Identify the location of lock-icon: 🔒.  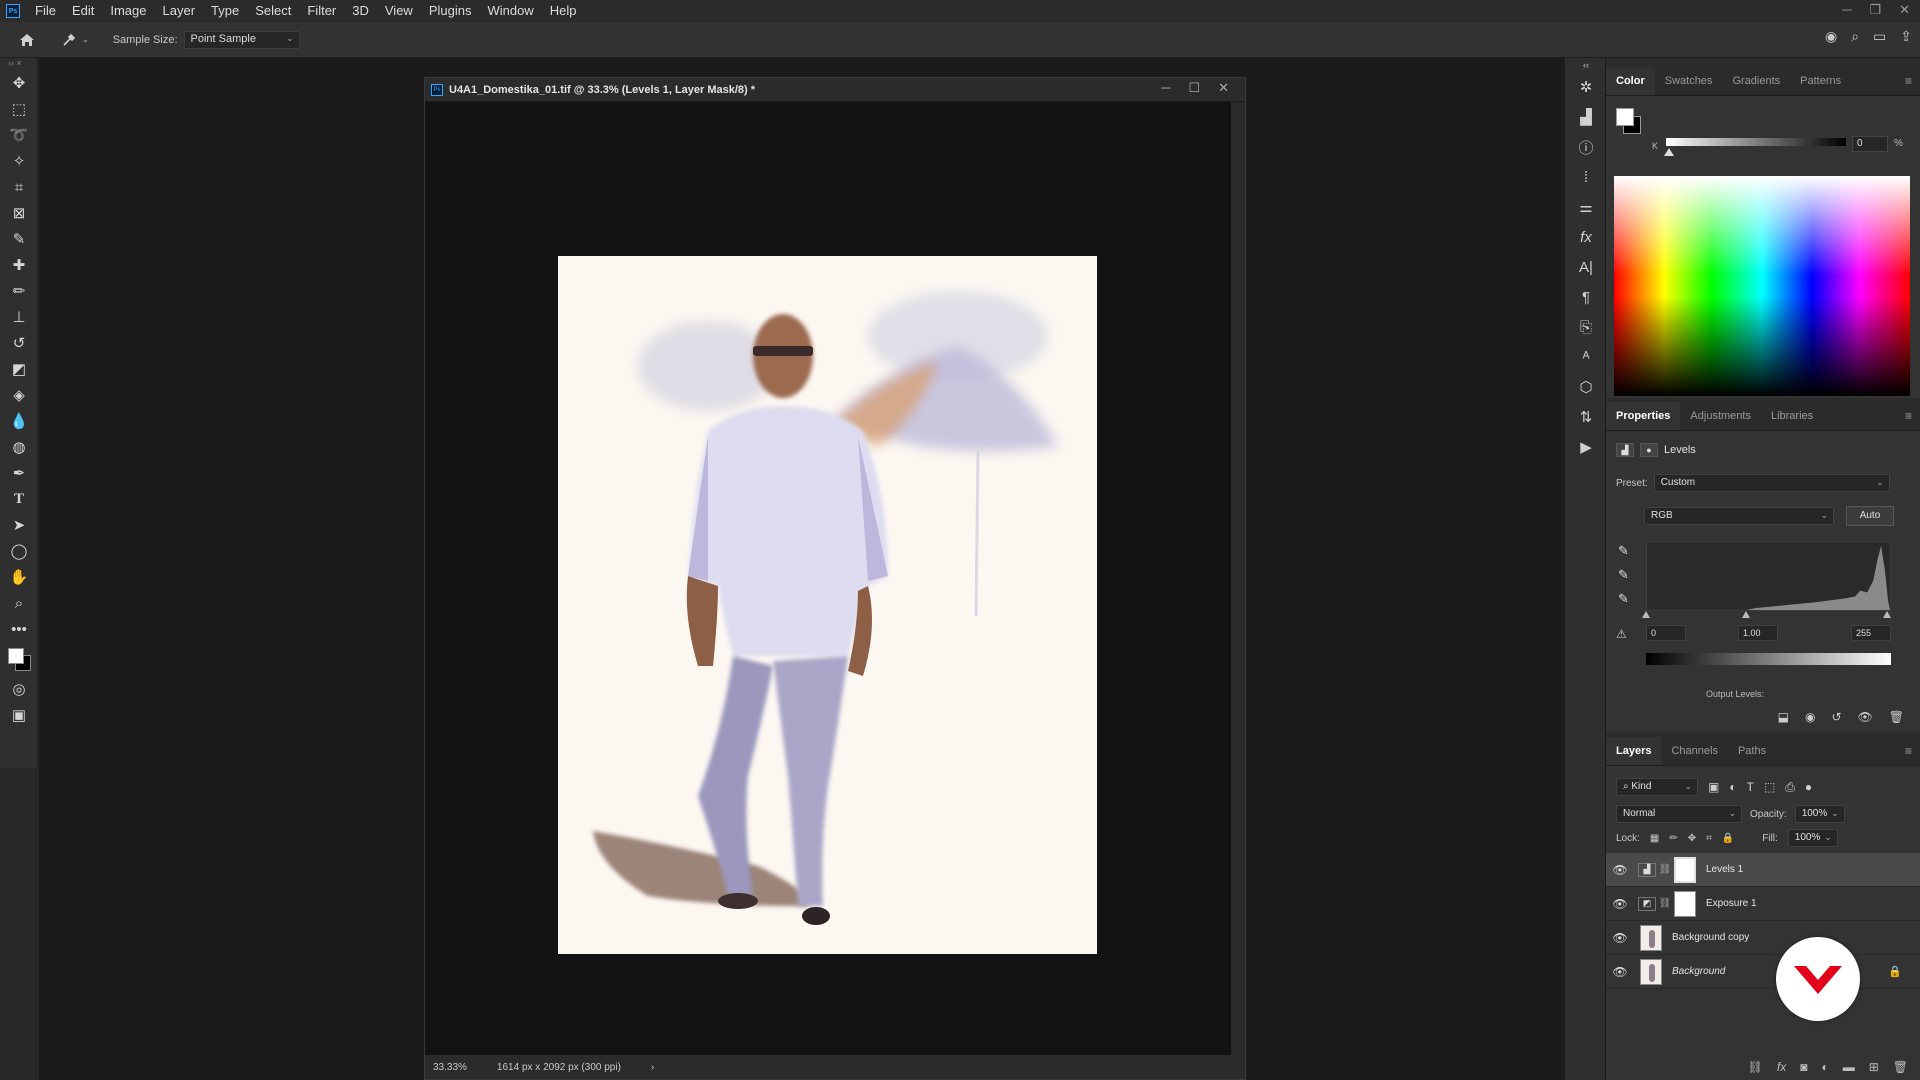
(1895, 971).